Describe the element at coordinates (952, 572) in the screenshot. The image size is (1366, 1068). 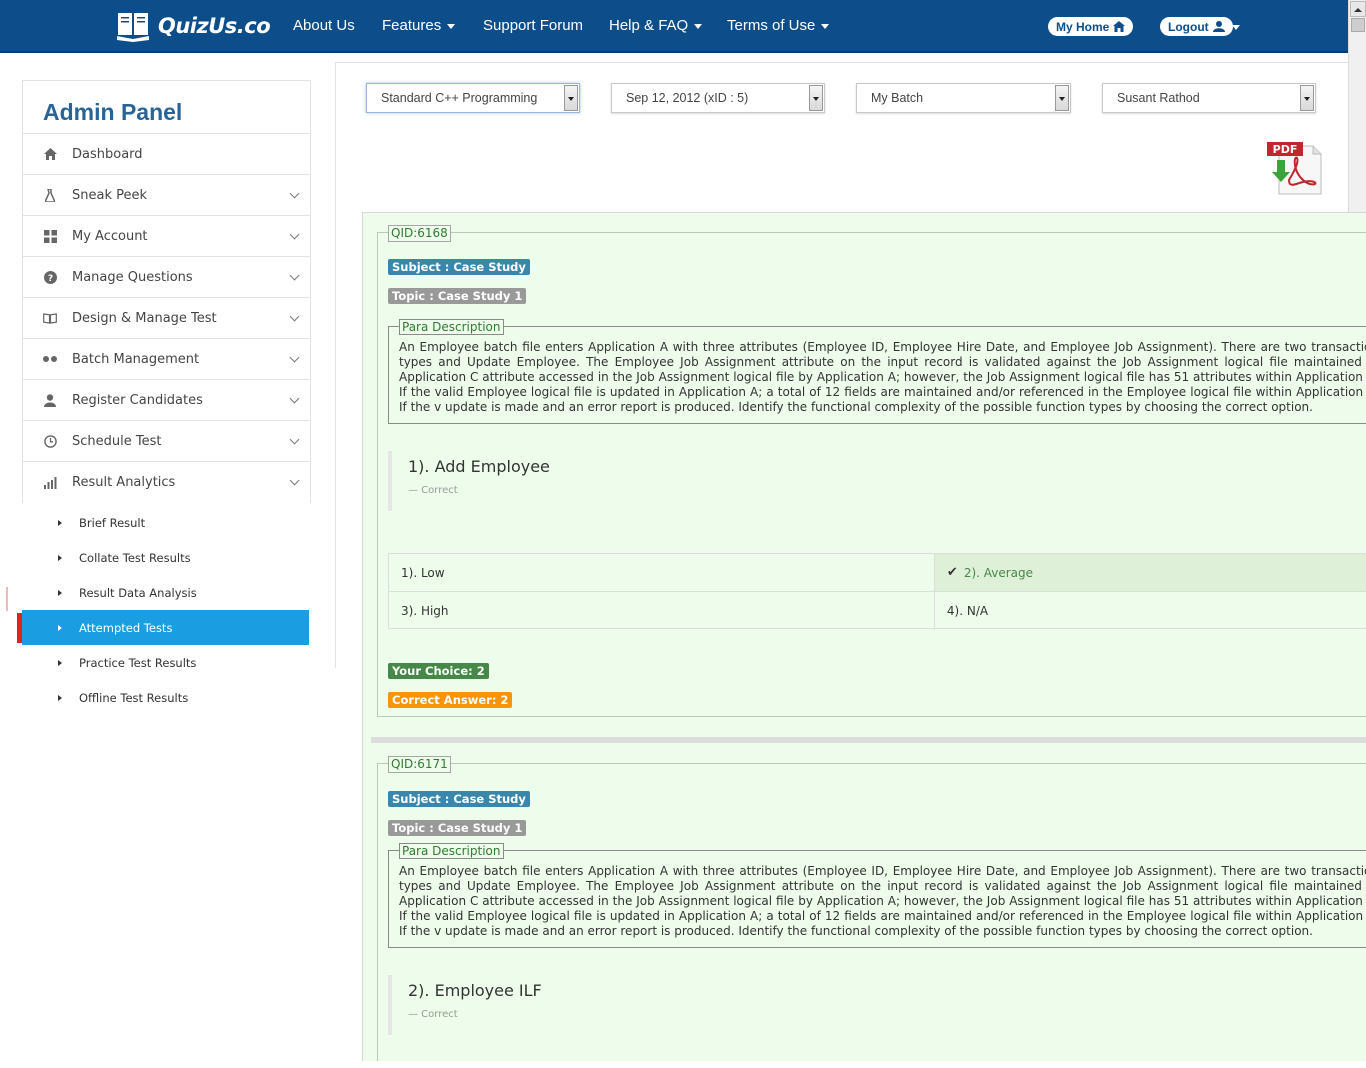
I see `check-icon: ✔` at that location.